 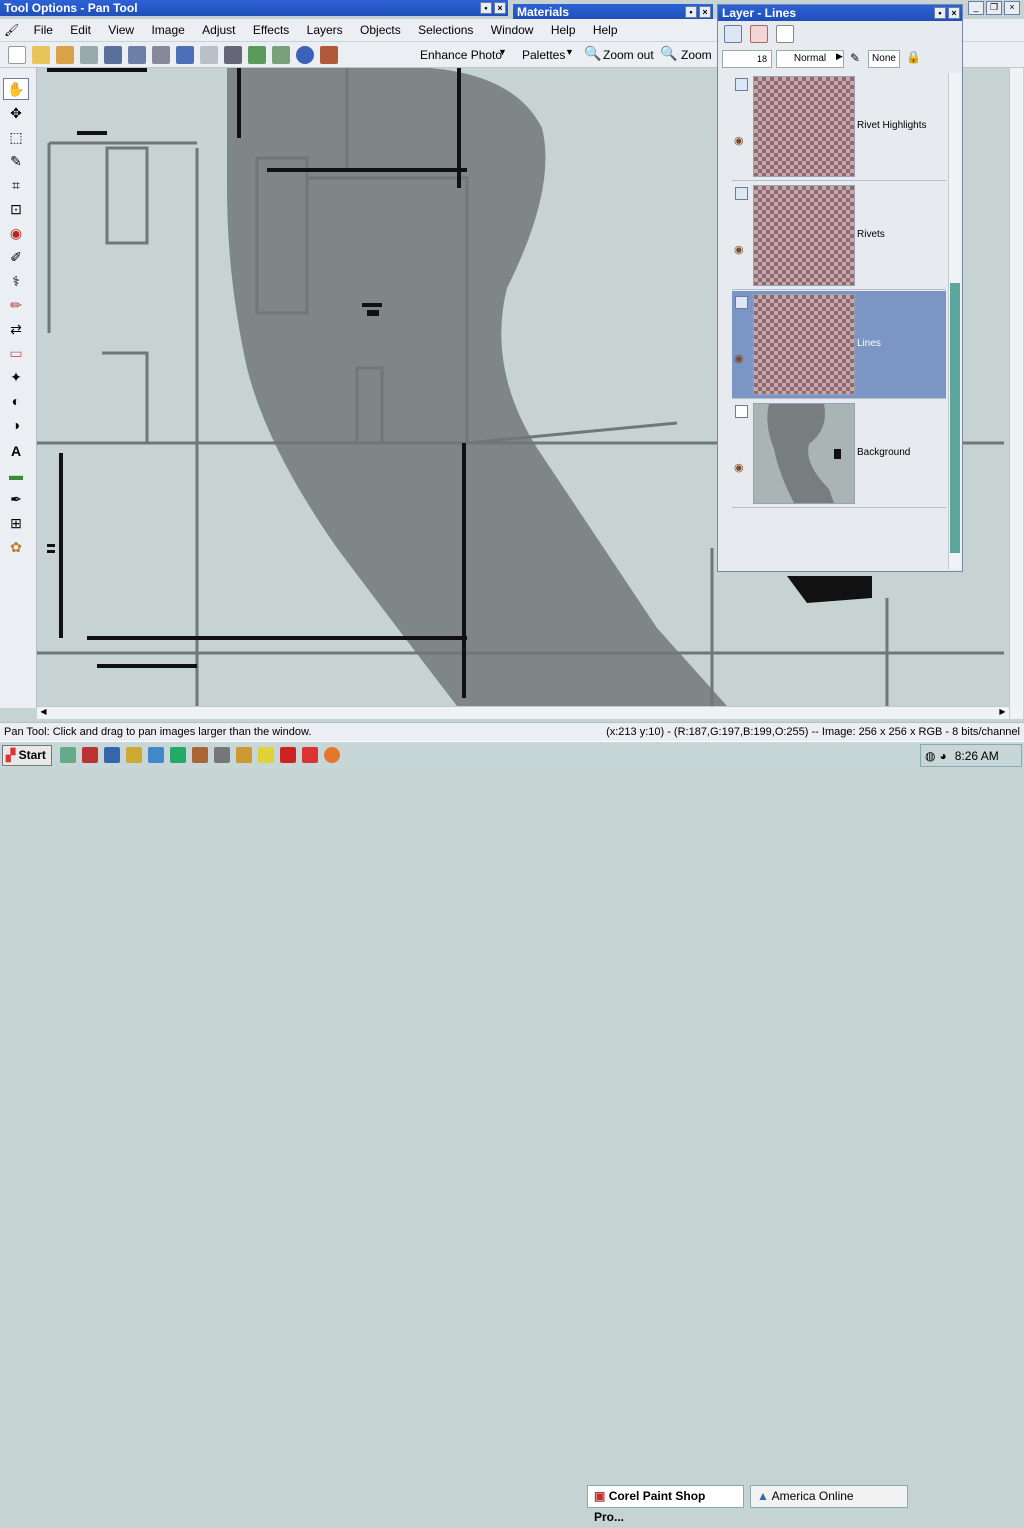 What do you see at coordinates (254, 8) in the screenshot?
I see `tool-options-titlebar: Tool Options - Pan Tool • ×` at bounding box center [254, 8].